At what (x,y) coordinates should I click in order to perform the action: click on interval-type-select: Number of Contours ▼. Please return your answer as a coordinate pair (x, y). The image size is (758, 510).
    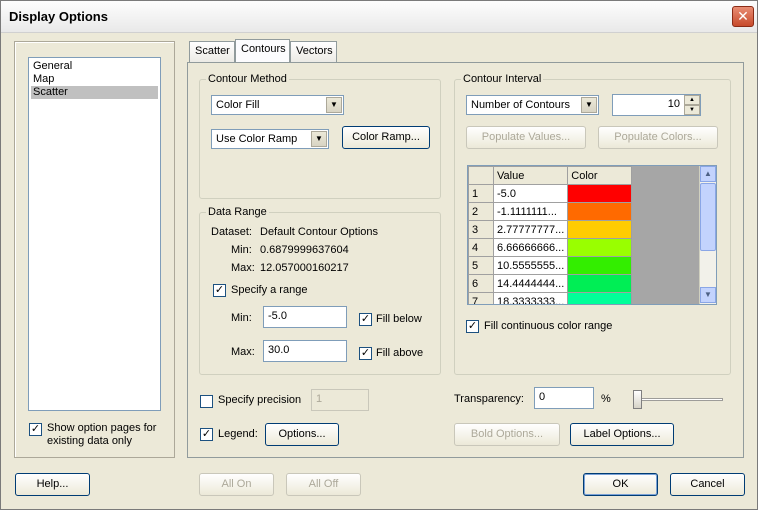
    Looking at the image, I should click on (532, 105).